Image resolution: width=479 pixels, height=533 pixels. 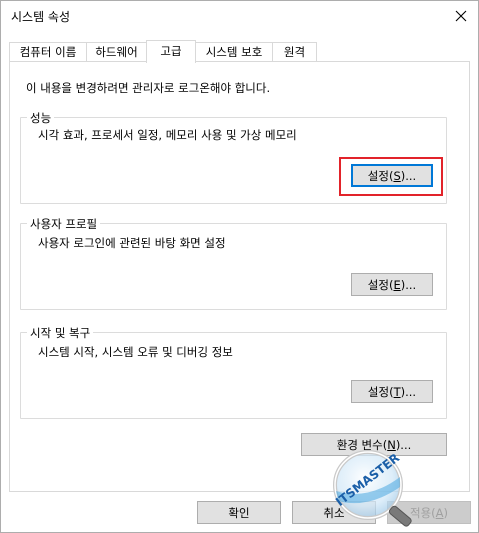 What do you see at coordinates (391, 176) in the screenshot?
I see `highlight-annotation` at bounding box center [391, 176].